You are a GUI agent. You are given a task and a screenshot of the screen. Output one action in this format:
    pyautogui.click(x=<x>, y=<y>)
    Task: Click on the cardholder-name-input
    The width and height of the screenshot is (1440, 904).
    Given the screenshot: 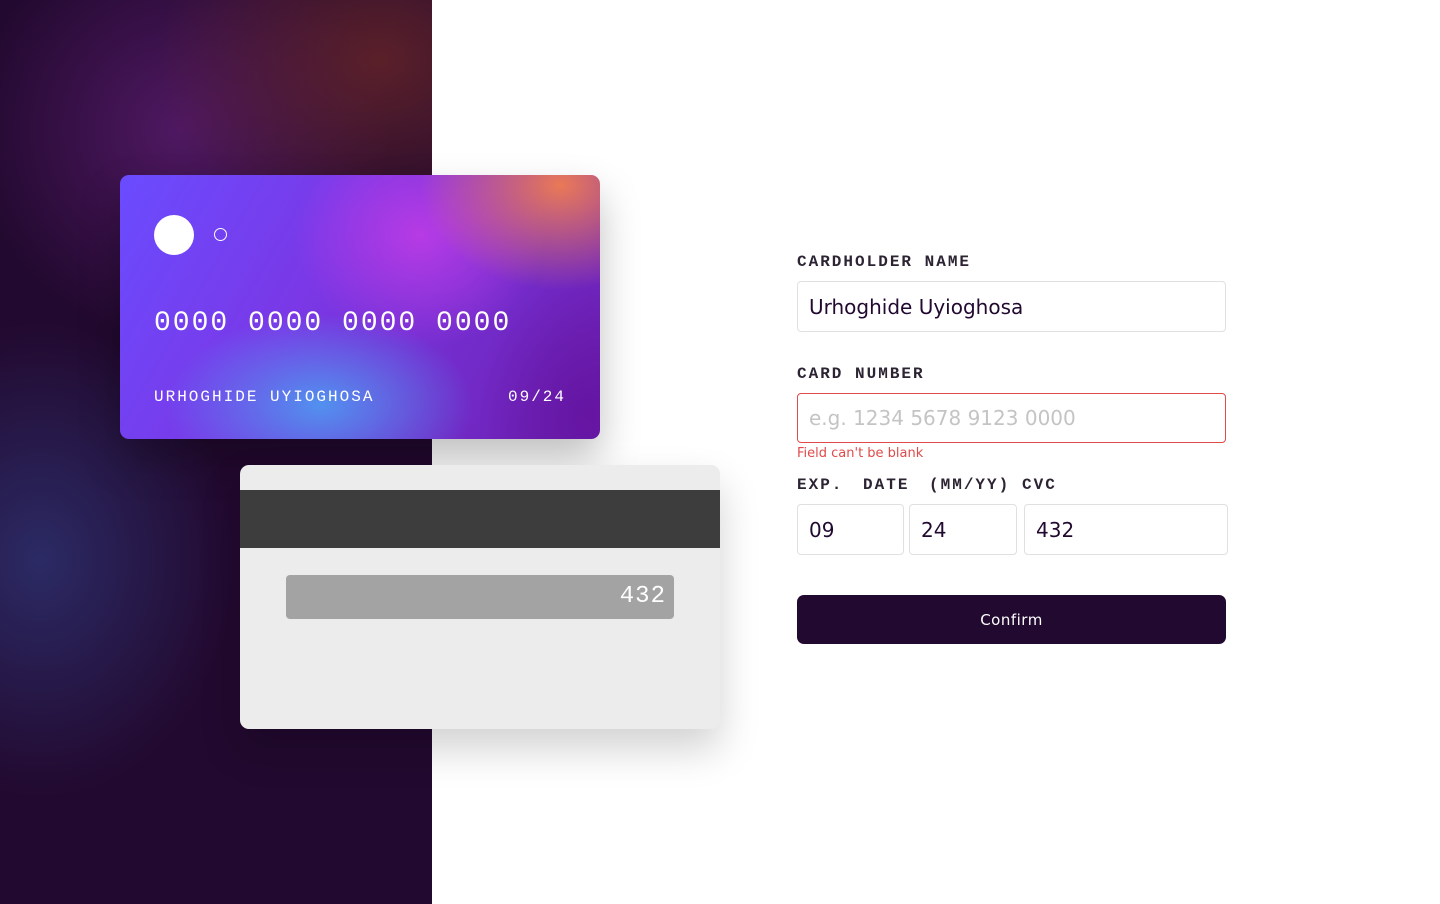 What is the action you would take?
    pyautogui.click(x=1011, y=306)
    